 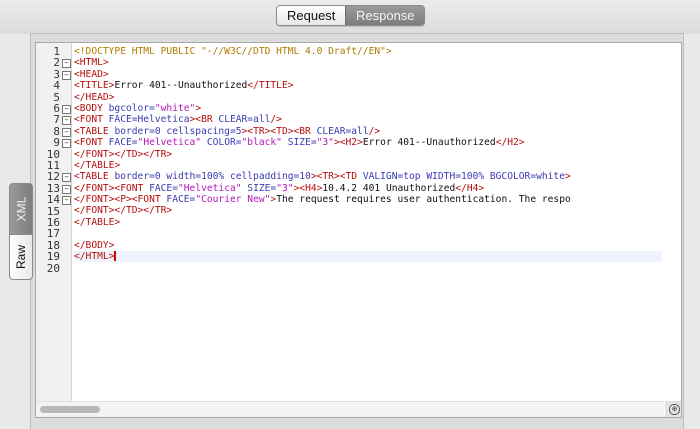 What do you see at coordinates (53, 268) in the screenshot?
I see `line-number: 20` at bounding box center [53, 268].